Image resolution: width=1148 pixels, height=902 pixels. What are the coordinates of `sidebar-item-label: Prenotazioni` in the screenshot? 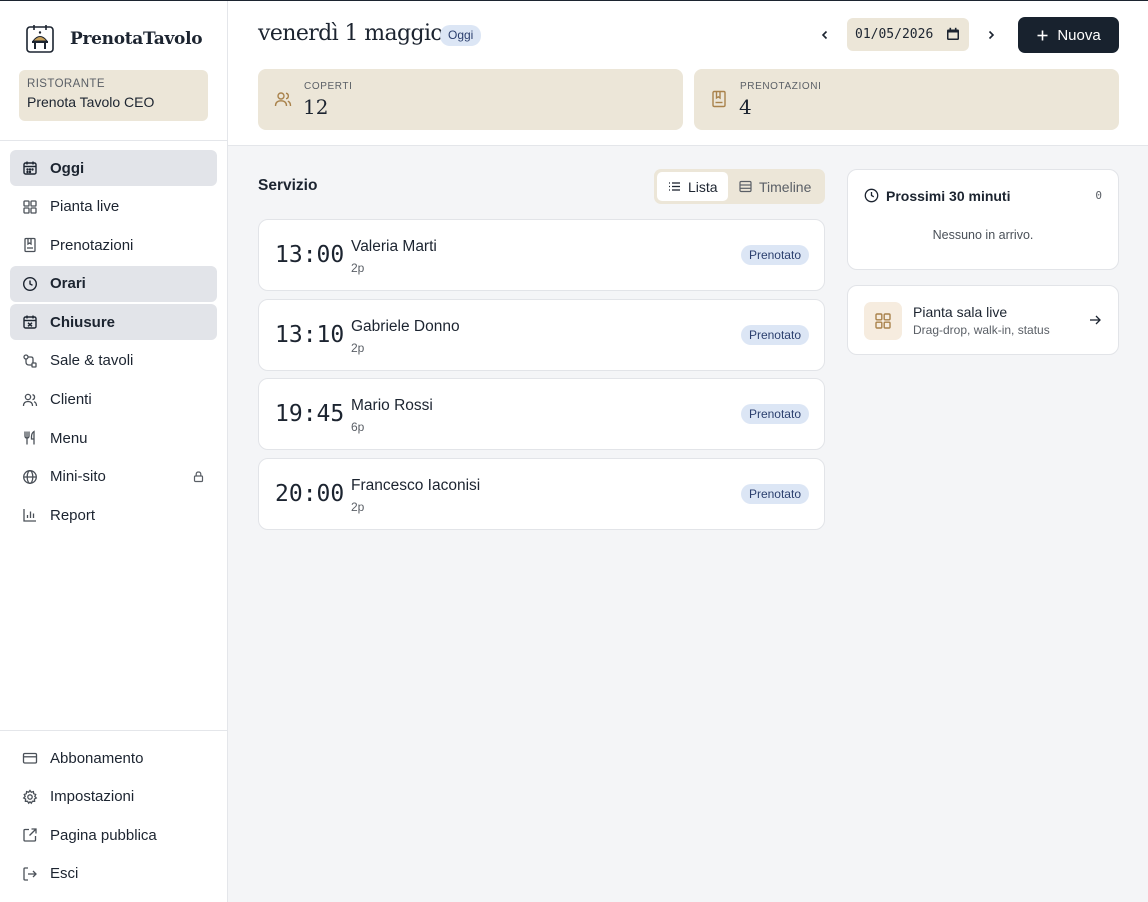 It's located at (92, 245).